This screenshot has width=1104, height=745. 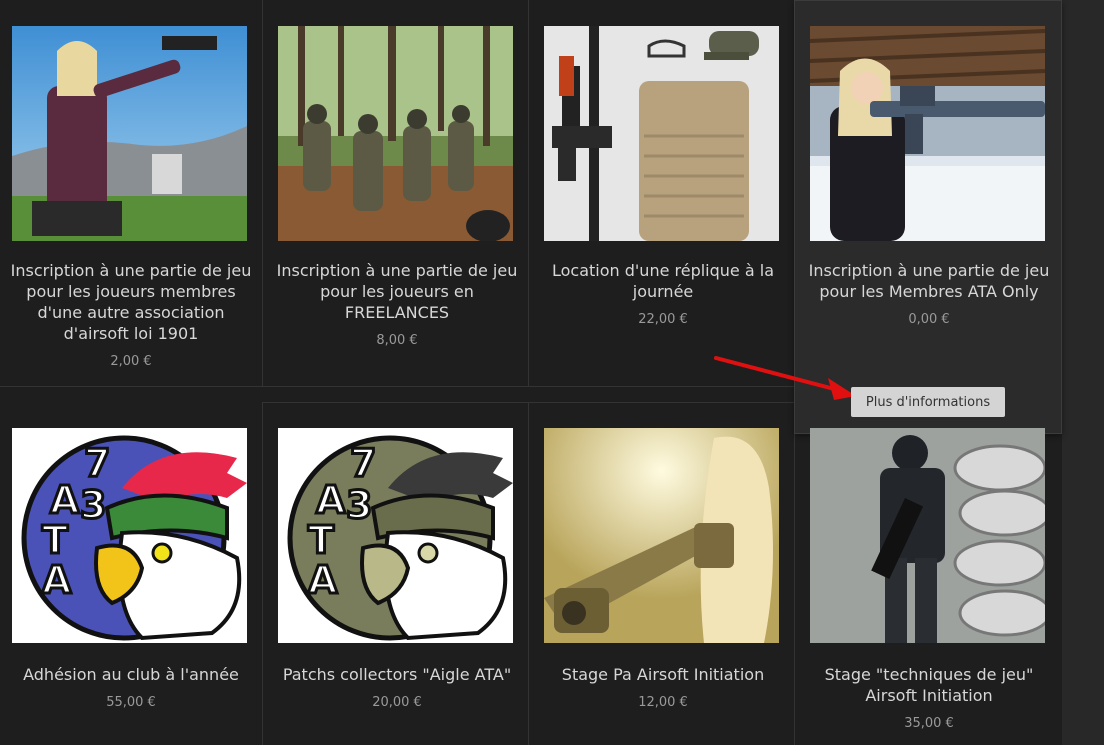 What do you see at coordinates (929, 723) in the screenshot?
I see `product-price: 35,00 €` at bounding box center [929, 723].